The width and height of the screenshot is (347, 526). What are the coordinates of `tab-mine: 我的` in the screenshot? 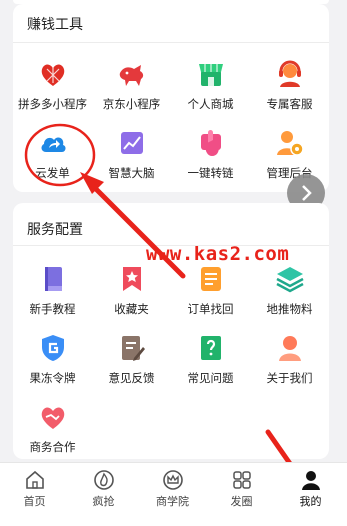 It's located at (310, 489).